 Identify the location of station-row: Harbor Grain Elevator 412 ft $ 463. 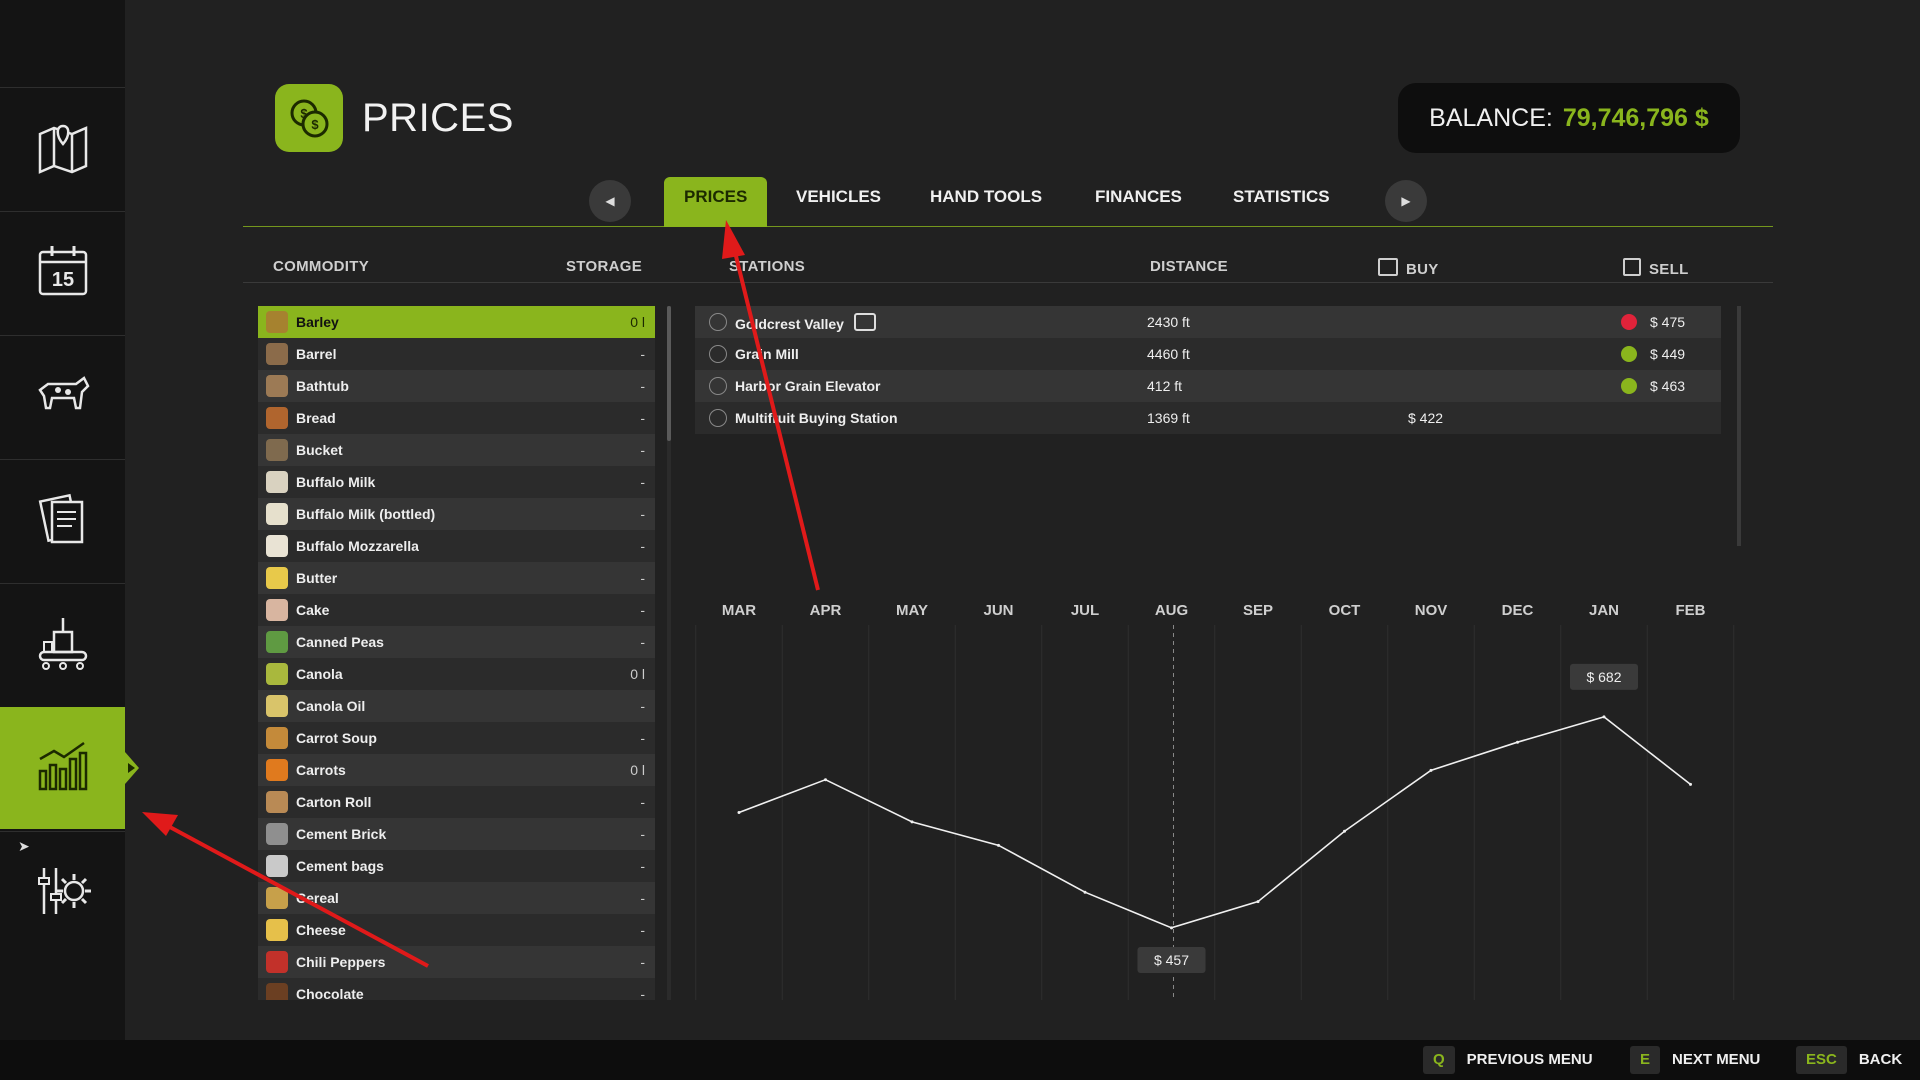
(1208, 386).